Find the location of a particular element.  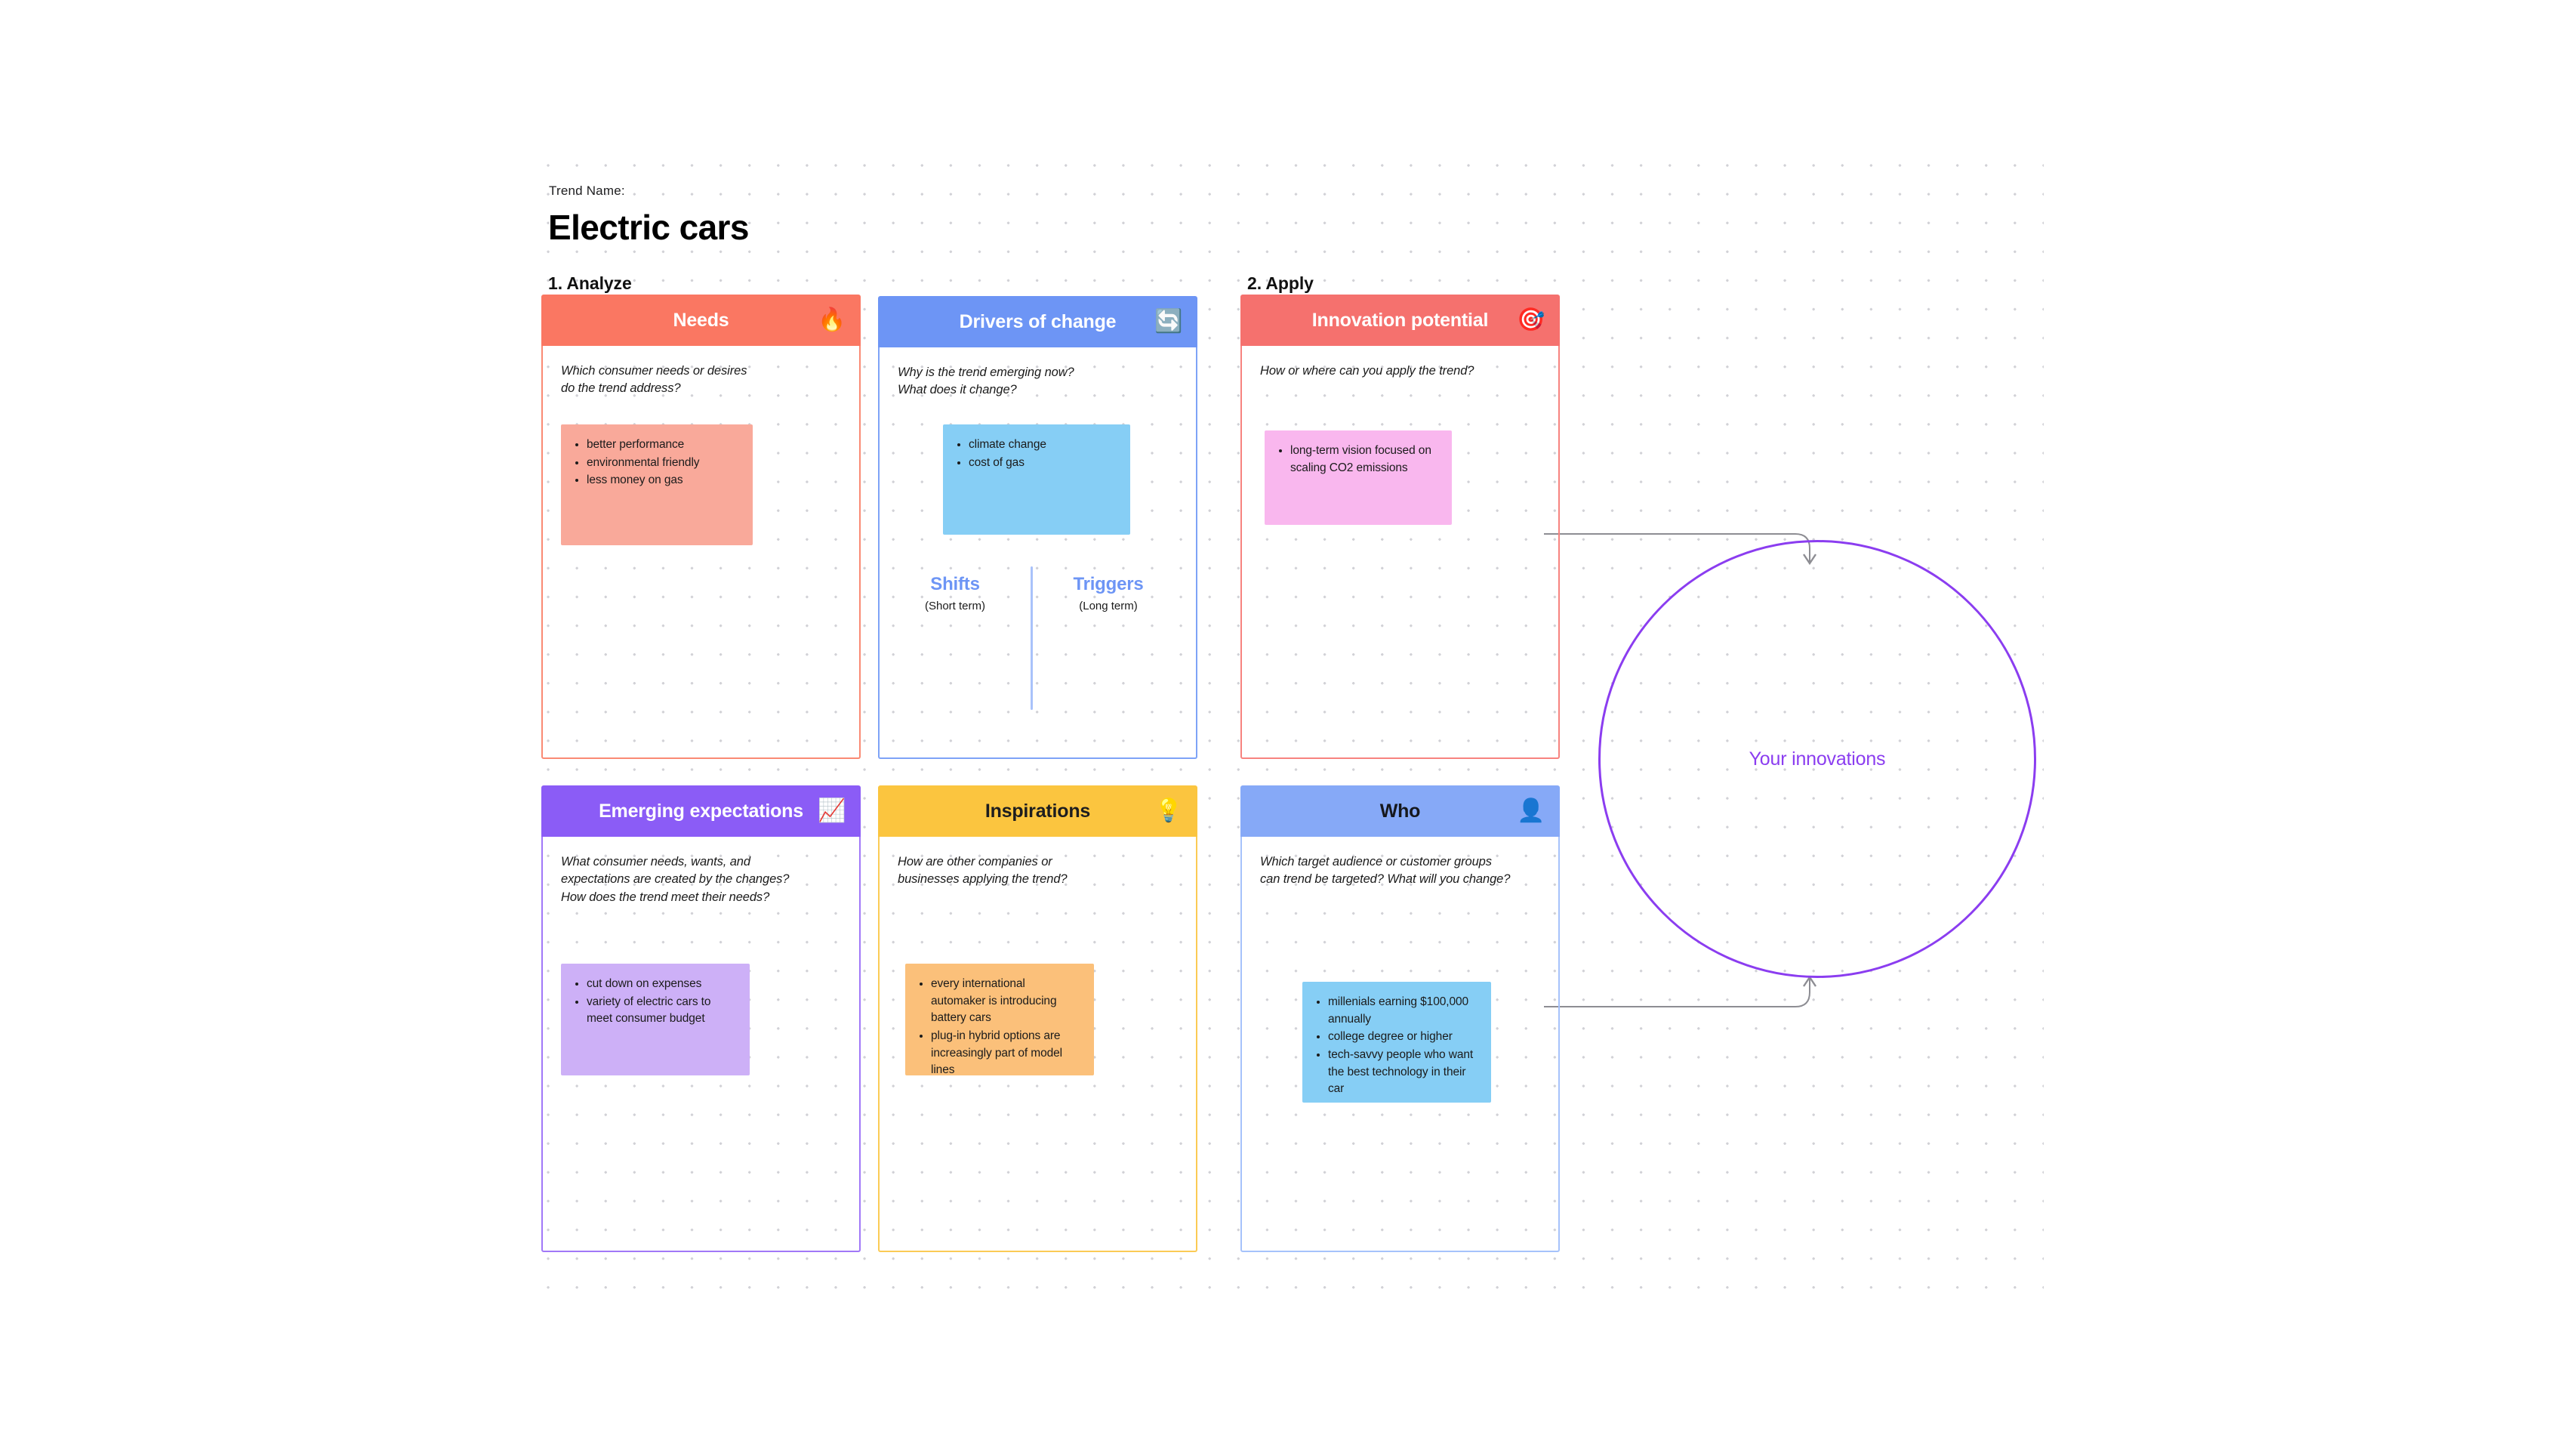

list-item: less money on gas is located at coordinates (664, 480).